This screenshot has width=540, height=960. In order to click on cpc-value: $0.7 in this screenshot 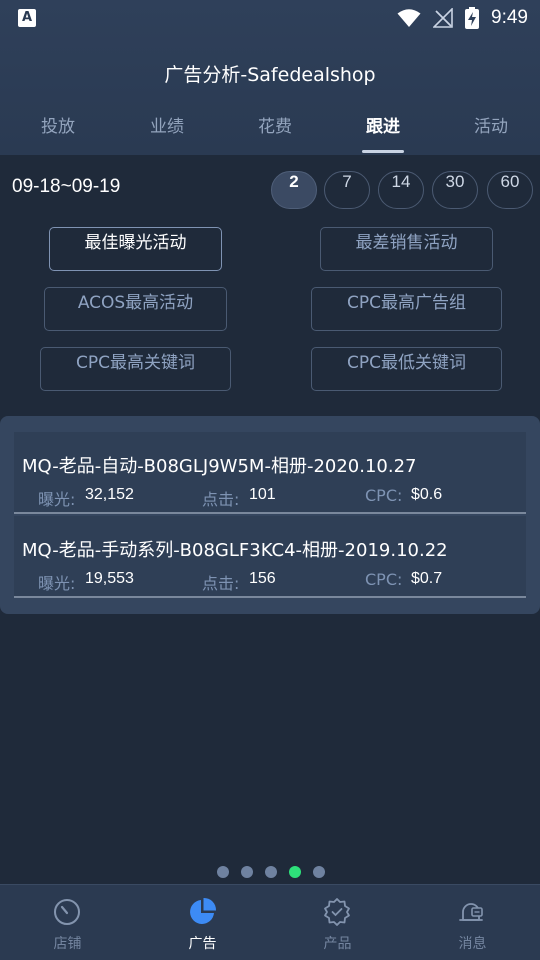, I will do `click(427, 578)`.